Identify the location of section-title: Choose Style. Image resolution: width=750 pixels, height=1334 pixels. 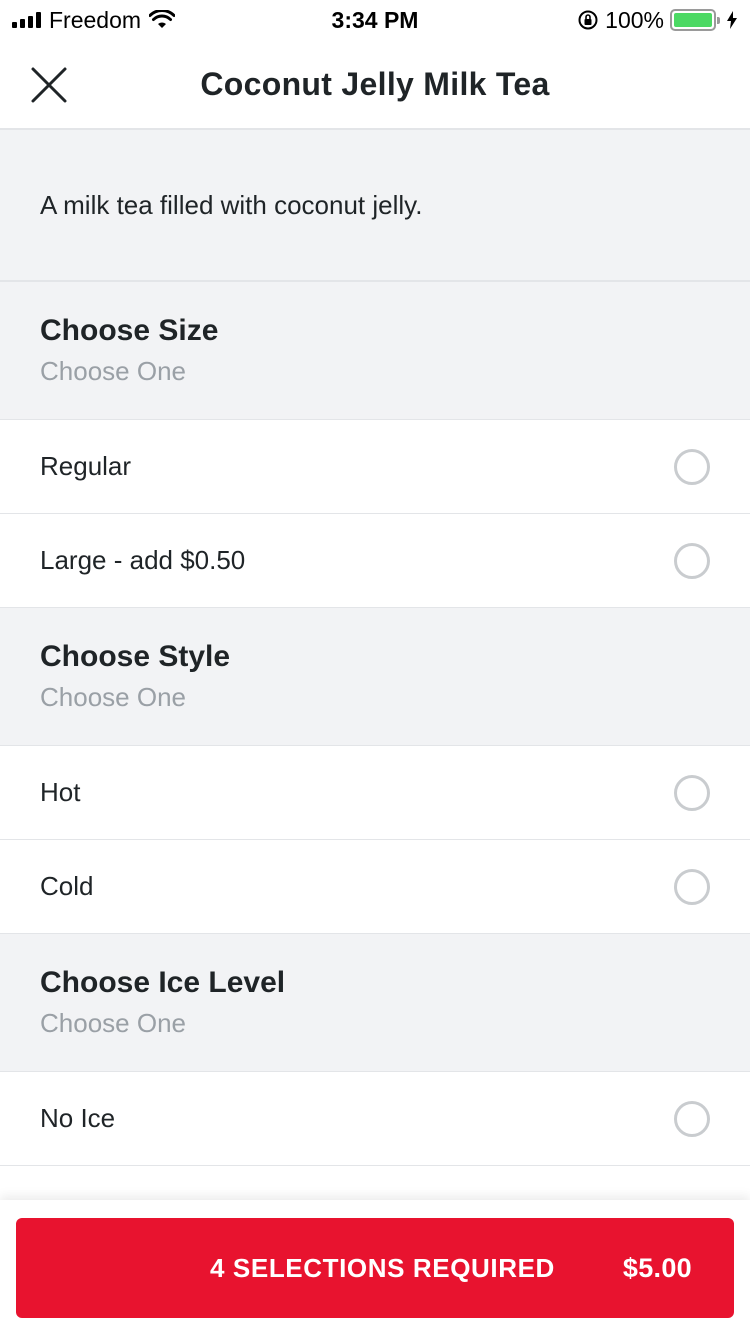
(135, 656).